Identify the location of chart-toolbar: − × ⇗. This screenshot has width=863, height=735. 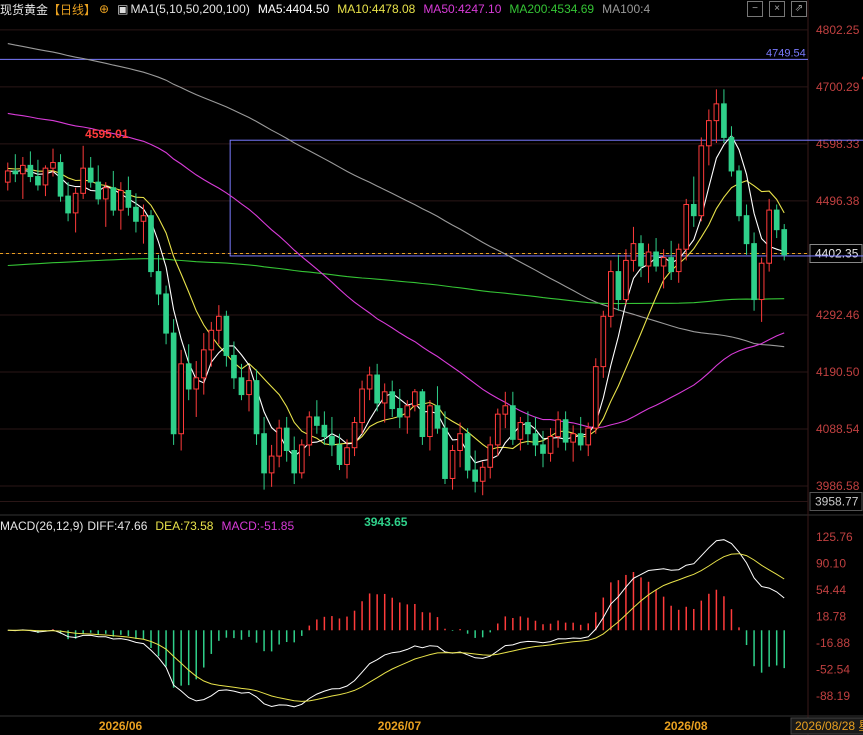
(777, 9).